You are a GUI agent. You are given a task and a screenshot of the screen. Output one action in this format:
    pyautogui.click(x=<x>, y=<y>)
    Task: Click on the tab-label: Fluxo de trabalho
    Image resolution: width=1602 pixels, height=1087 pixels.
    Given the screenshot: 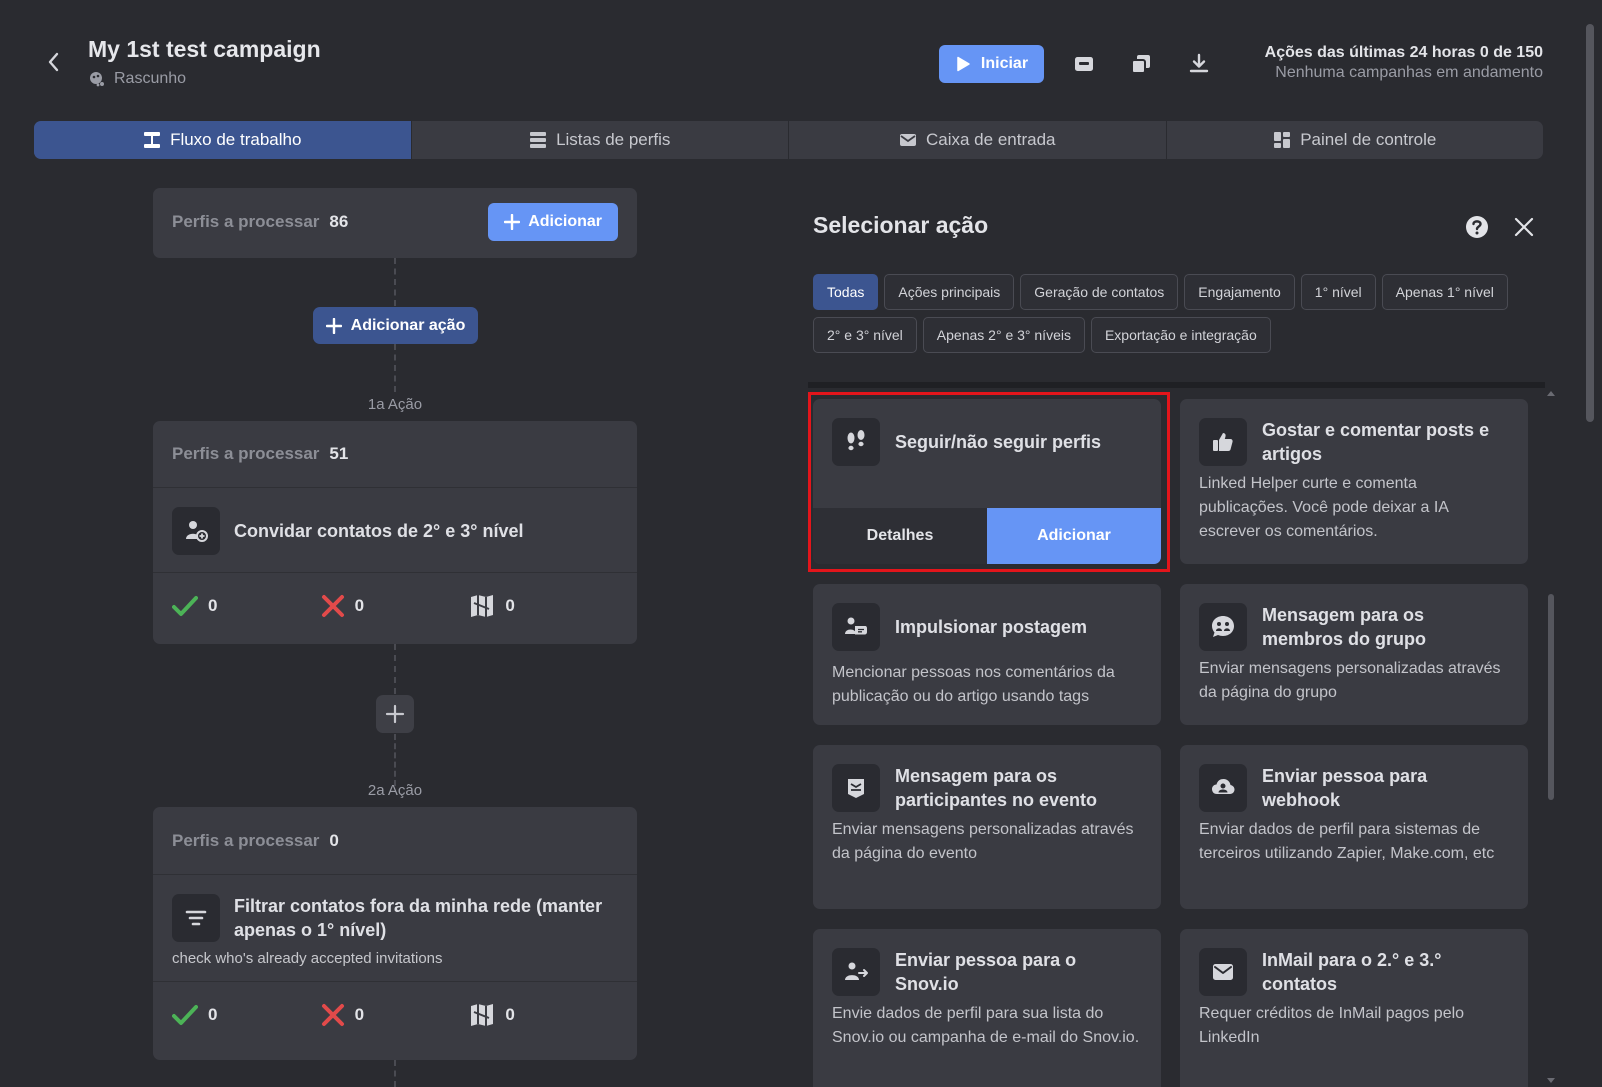 What is the action you would take?
    pyautogui.click(x=236, y=139)
    